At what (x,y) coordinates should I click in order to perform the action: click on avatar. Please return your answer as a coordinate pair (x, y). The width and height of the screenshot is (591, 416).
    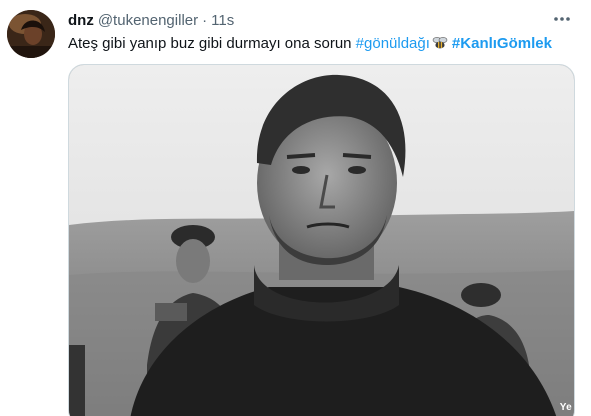
    Looking at the image, I should click on (31, 34).